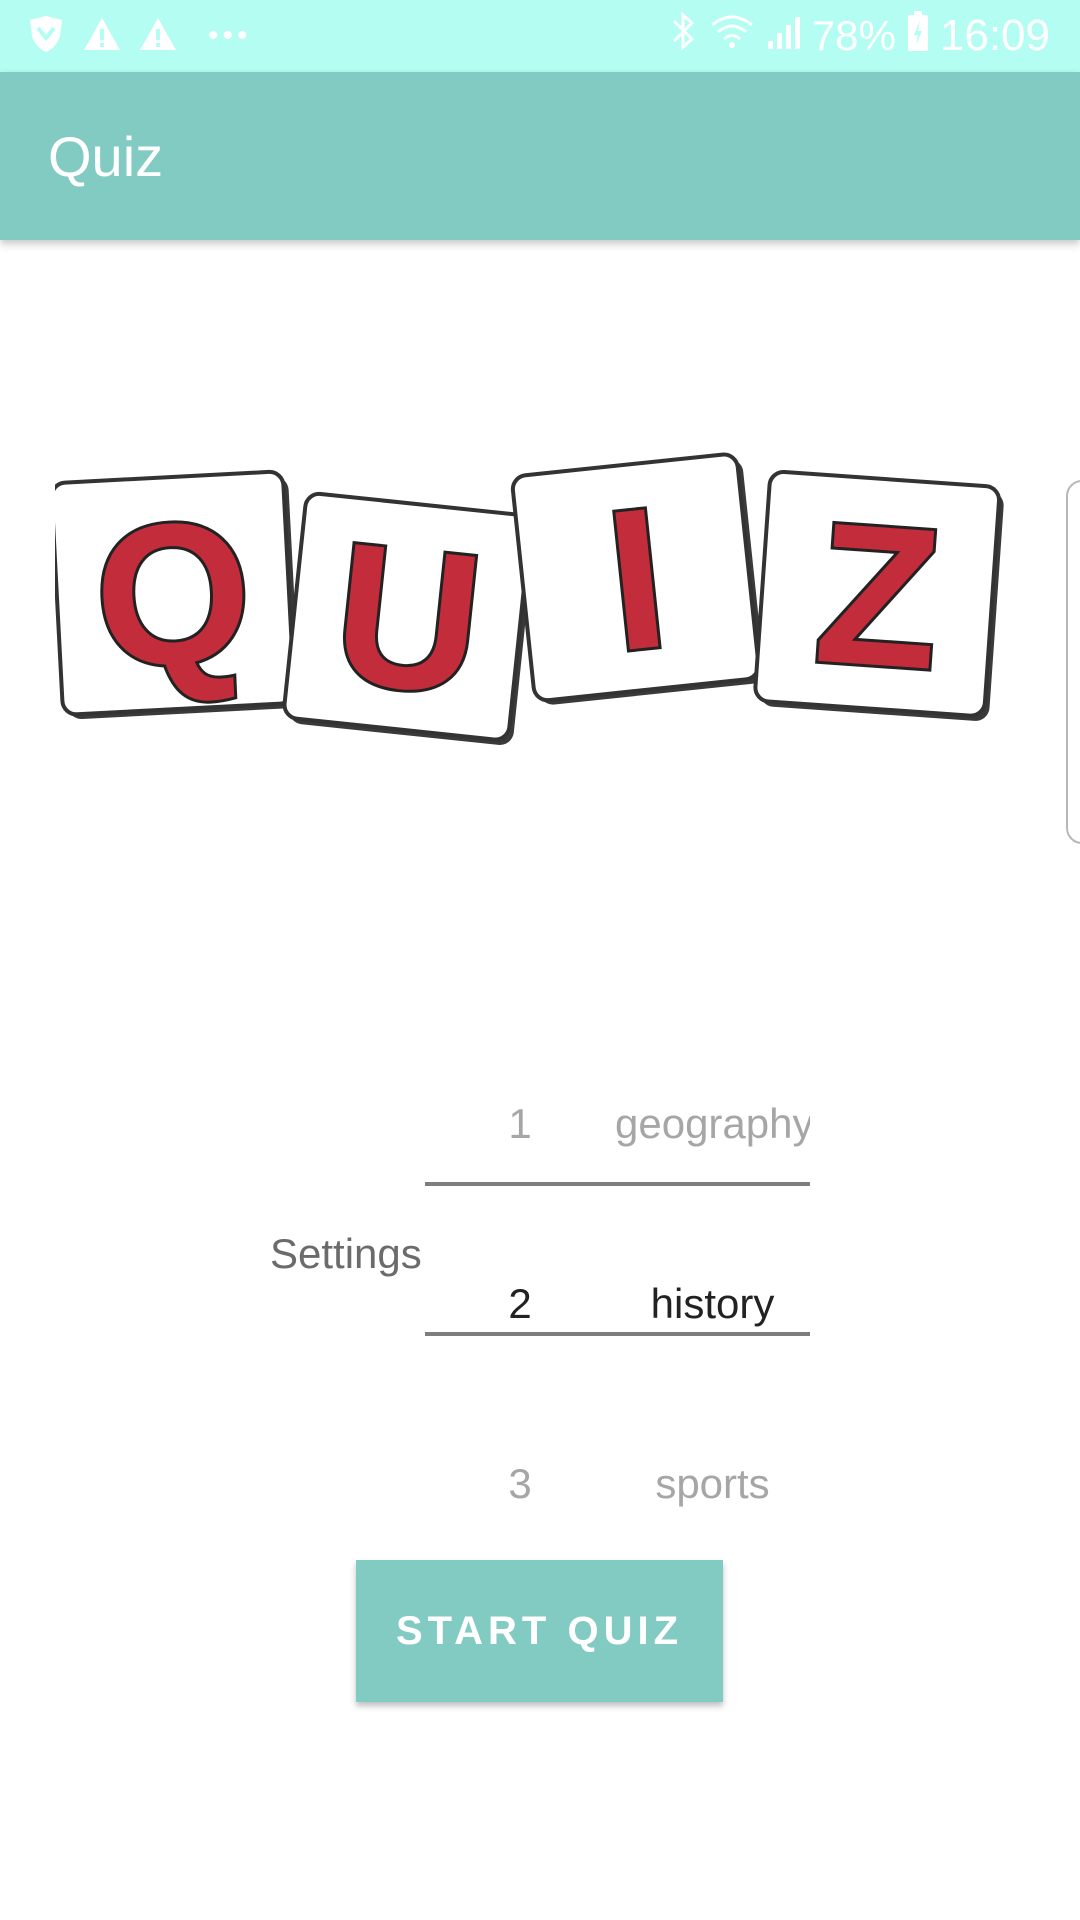  I want to click on wifi-icon, so click(732, 36).